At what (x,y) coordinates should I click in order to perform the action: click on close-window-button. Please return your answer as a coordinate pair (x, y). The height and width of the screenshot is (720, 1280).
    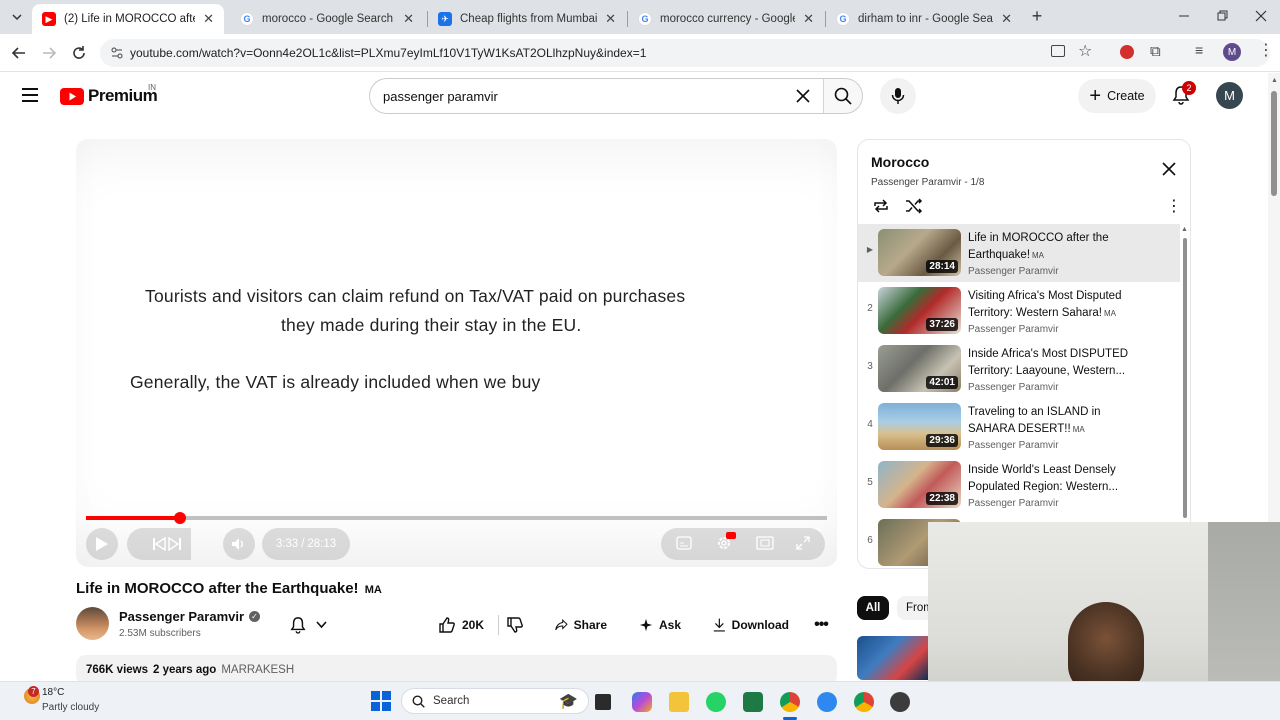
    Looking at the image, I should click on (1261, 16).